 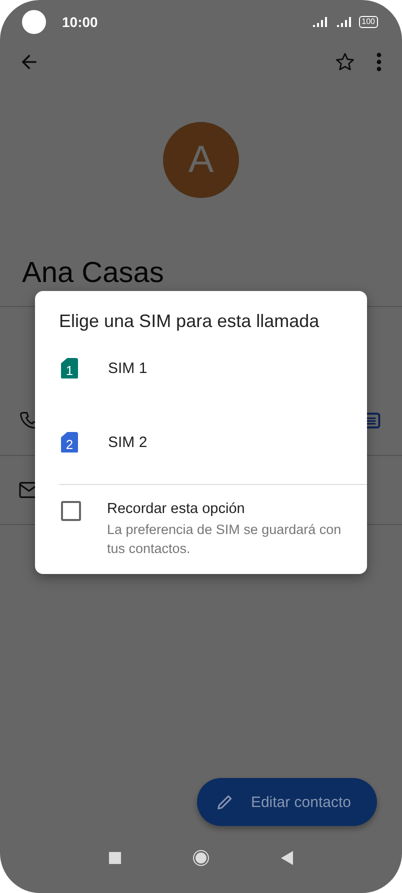 What do you see at coordinates (93, 273) in the screenshot?
I see `contact-name: Ana Casas` at bounding box center [93, 273].